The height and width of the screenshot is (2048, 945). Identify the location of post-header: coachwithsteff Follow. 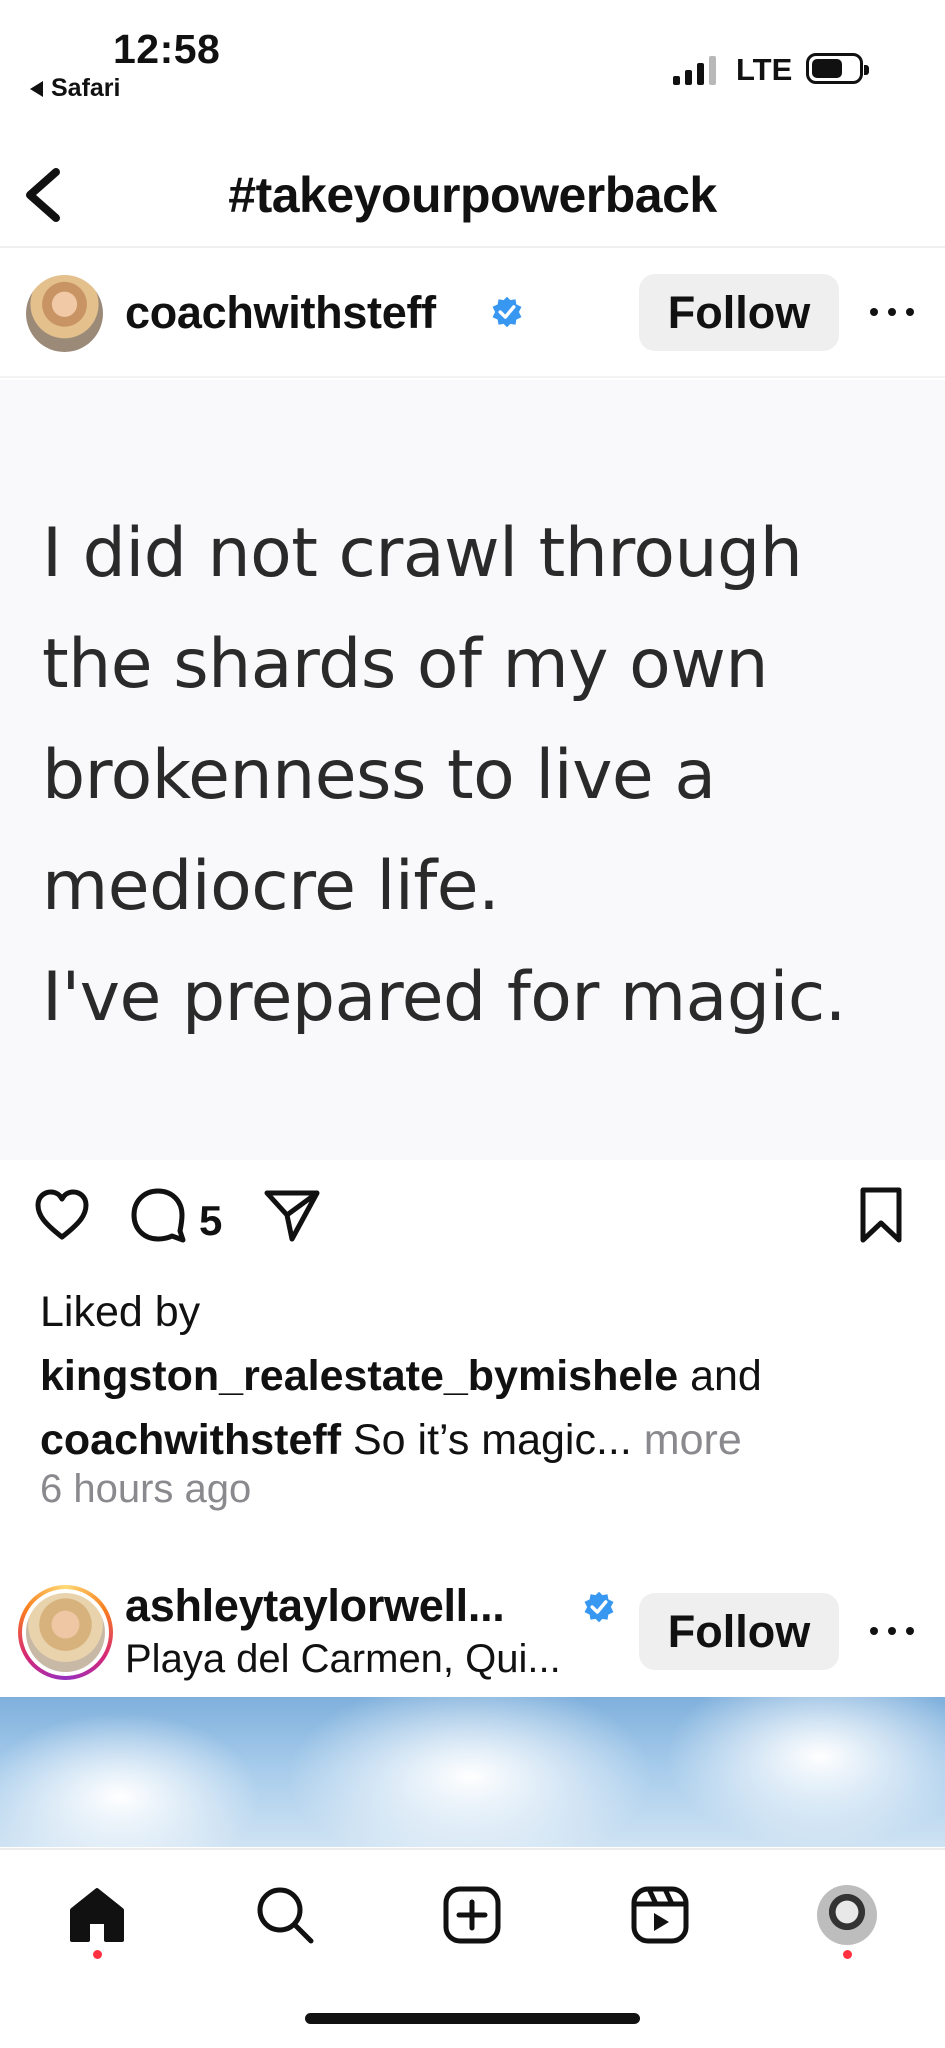
(472, 314).